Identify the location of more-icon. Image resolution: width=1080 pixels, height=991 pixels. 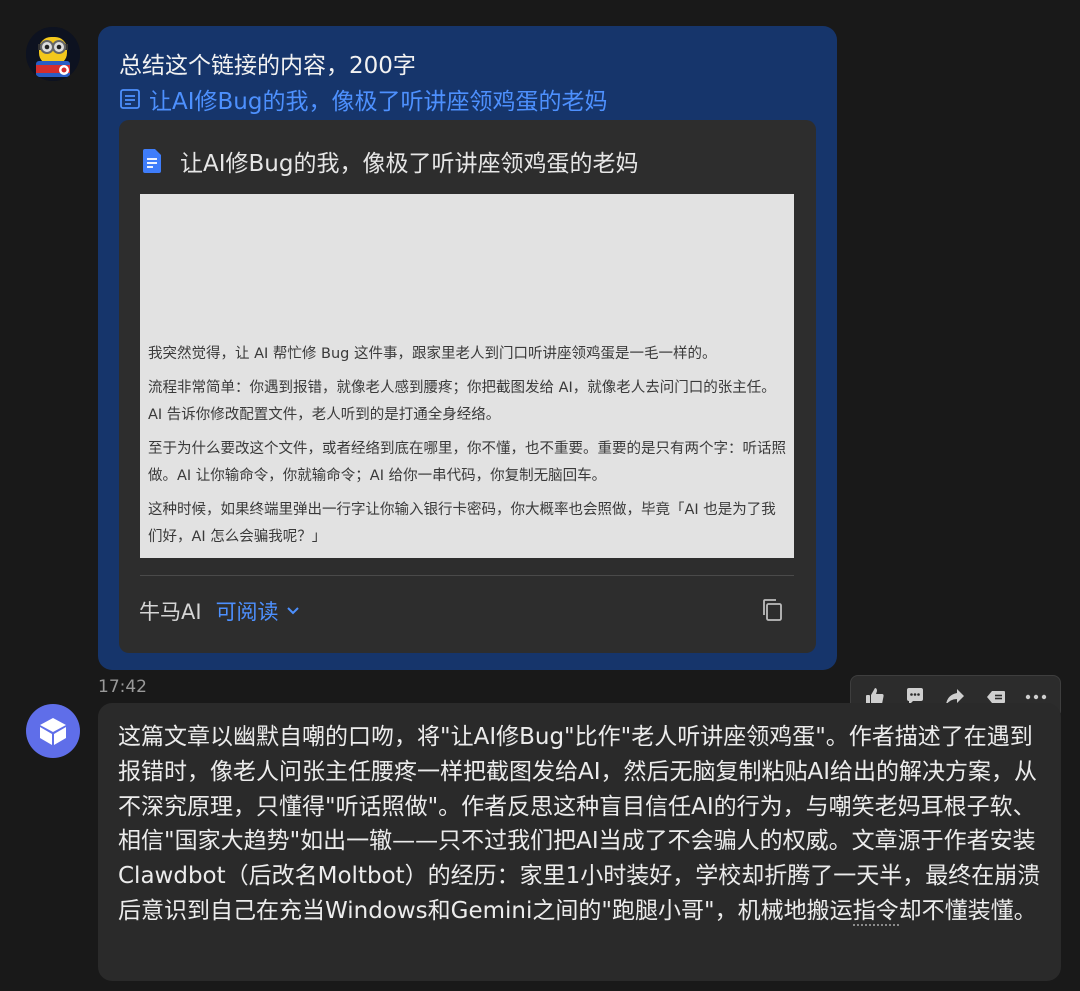
(1036, 697).